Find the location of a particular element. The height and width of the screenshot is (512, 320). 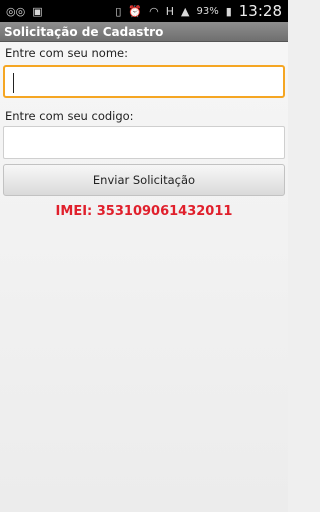

data-h-icon: H is located at coordinates (169, 11).